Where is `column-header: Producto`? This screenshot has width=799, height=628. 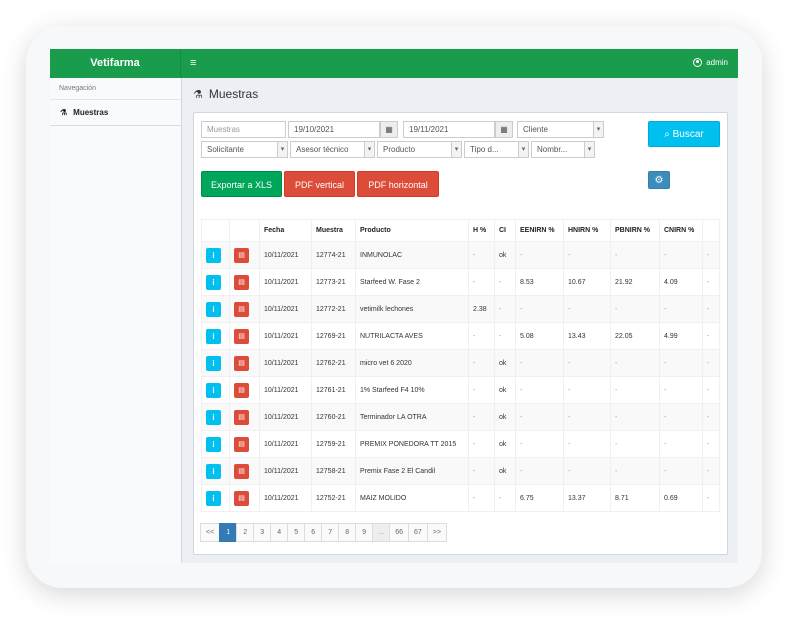 column-header: Producto is located at coordinates (412, 230).